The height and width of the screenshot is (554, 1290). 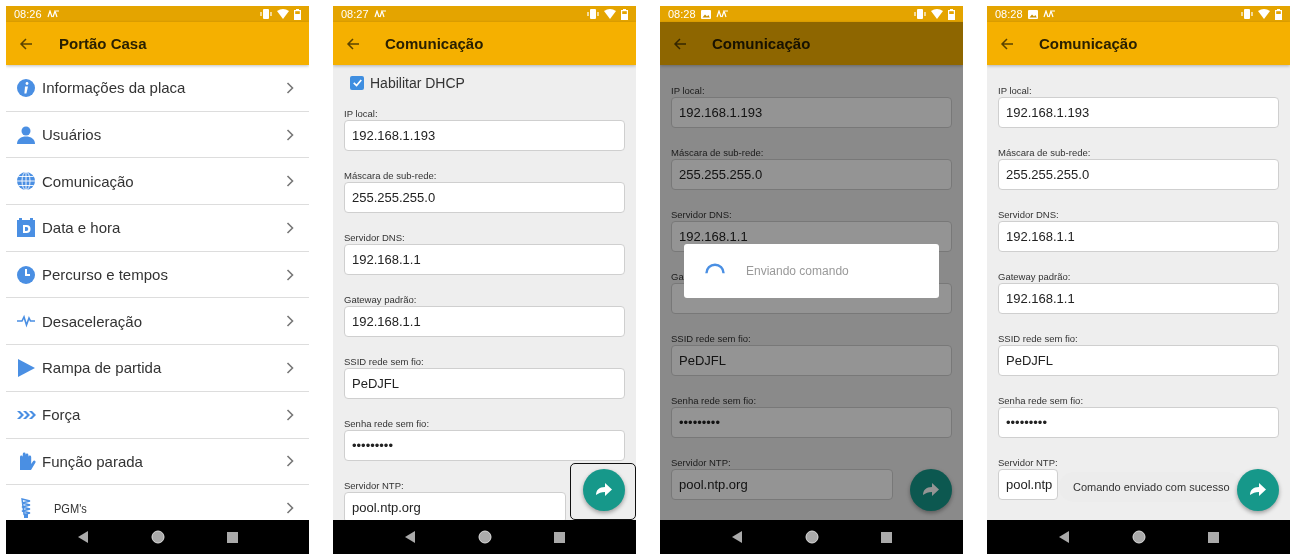 What do you see at coordinates (157, 182) in the screenshot?
I see `menu-item: Comunicação` at bounding box center [157, 182].